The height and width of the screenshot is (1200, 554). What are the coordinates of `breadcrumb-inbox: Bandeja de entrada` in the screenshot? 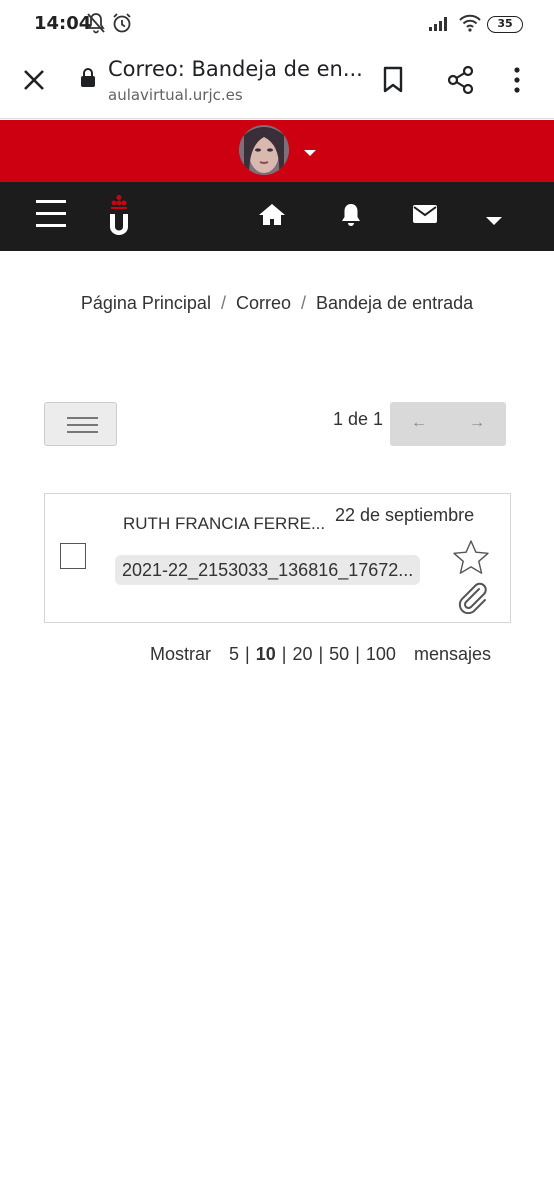 It's located at (394, 303).